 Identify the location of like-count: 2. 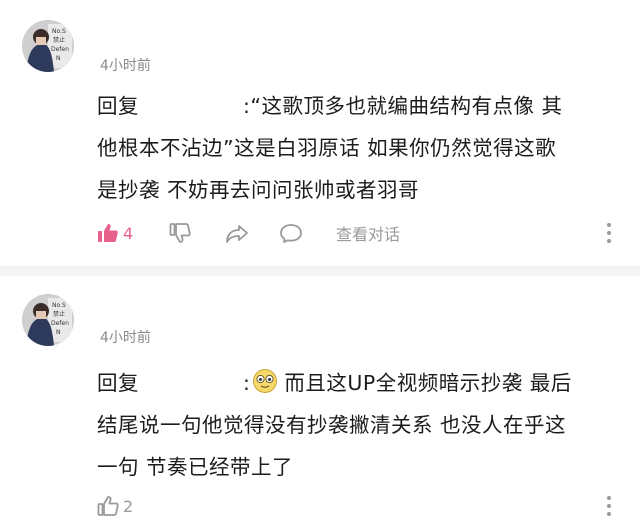
(128, 506).